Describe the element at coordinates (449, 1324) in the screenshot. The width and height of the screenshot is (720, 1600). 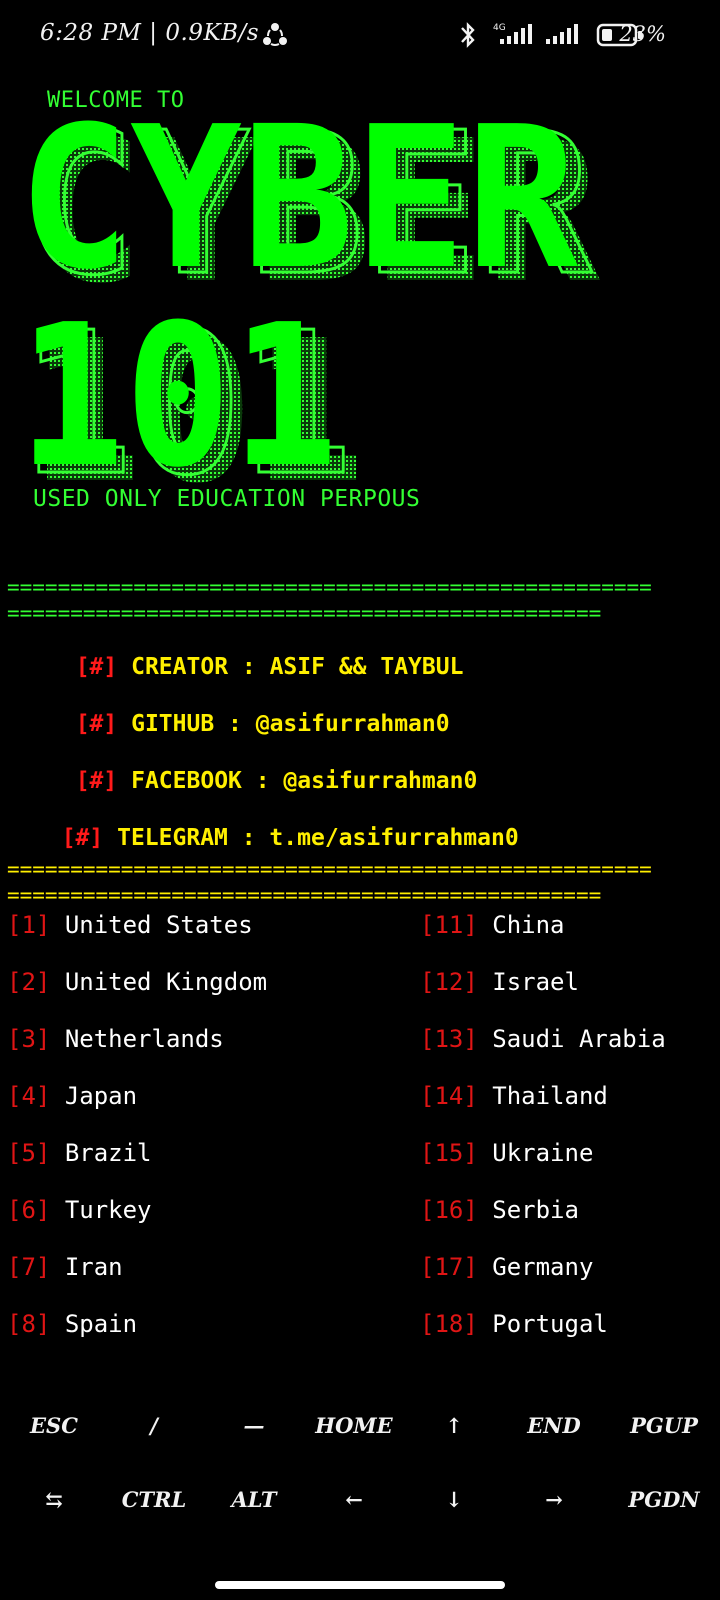
I see `country-num: [18]` at that location.